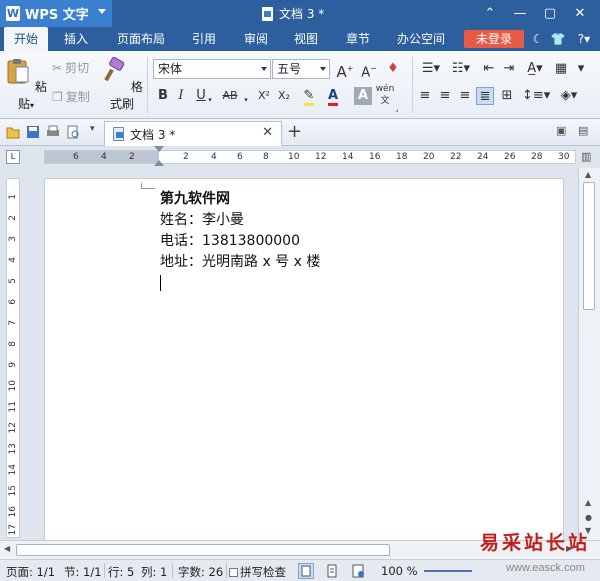 Image resolution: width=600 pixels, height=581 pixels. What do you see at coordinates (584, 39) in the screenshot?
I see `help-icon: ?▾` at bounding box center [584, 39].